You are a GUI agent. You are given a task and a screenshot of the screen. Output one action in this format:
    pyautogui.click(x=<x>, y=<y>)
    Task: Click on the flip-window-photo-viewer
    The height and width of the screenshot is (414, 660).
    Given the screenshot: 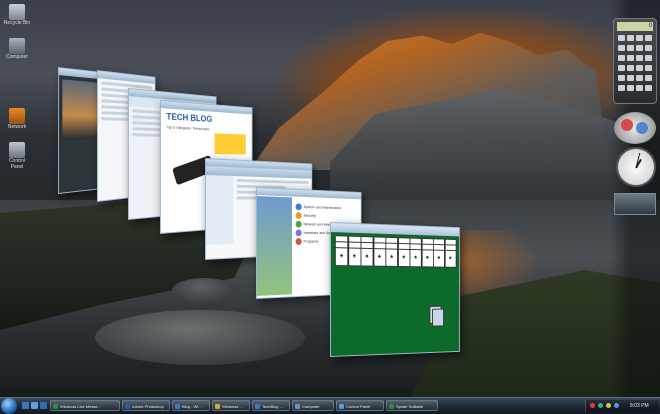 What is the action you would take?
    pyautogui.click(x=80, y=130)
    